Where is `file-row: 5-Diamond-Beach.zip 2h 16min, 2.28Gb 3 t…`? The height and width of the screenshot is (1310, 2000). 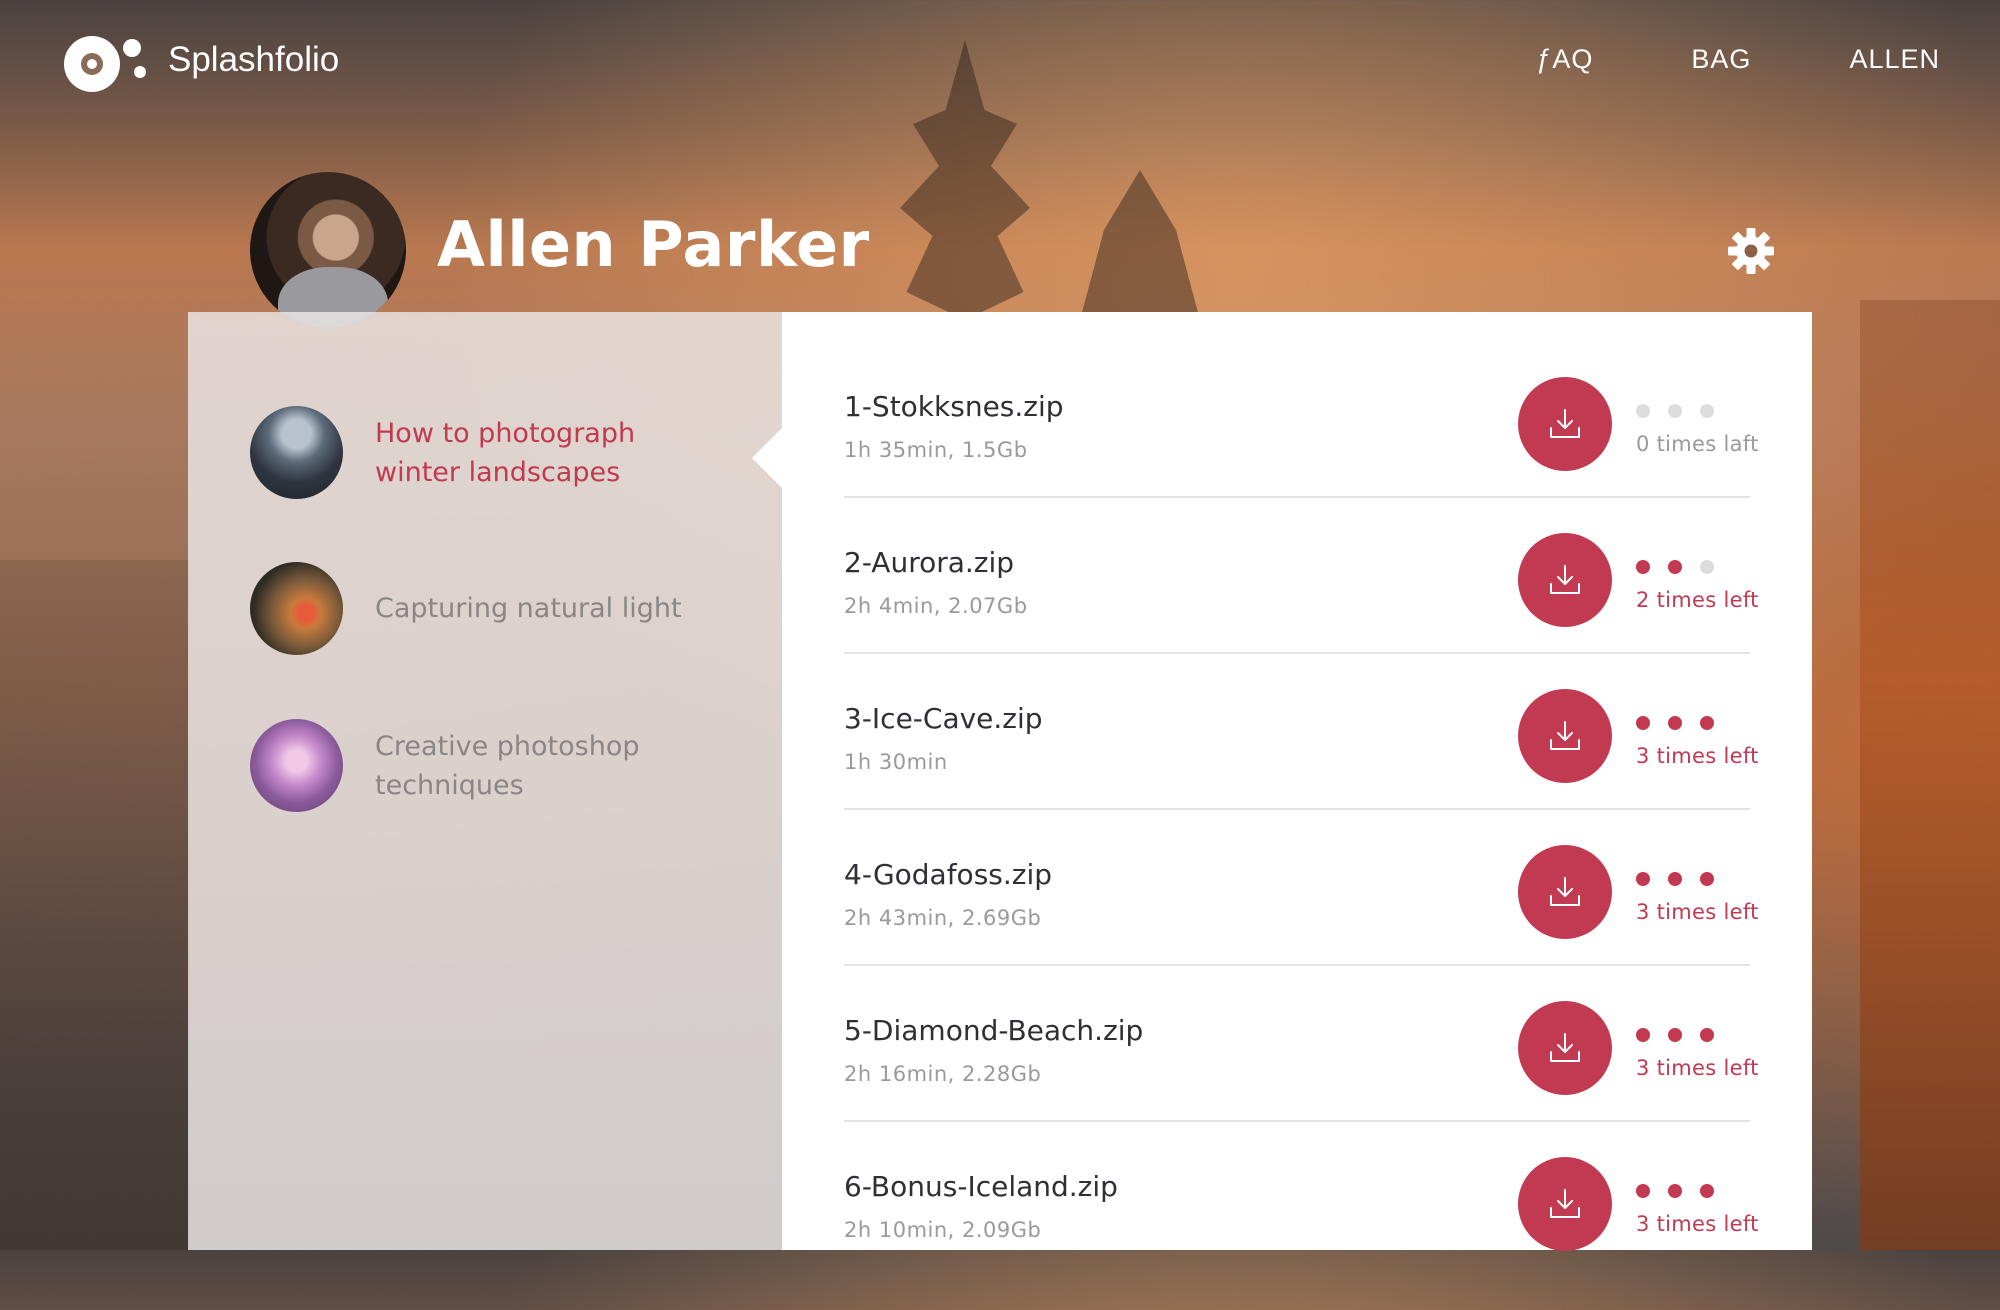 file-row: 5-Diamond-Beach.zip 2h 16min, 2.28Gb 3 t… is located at coordinates (1301, 1076).